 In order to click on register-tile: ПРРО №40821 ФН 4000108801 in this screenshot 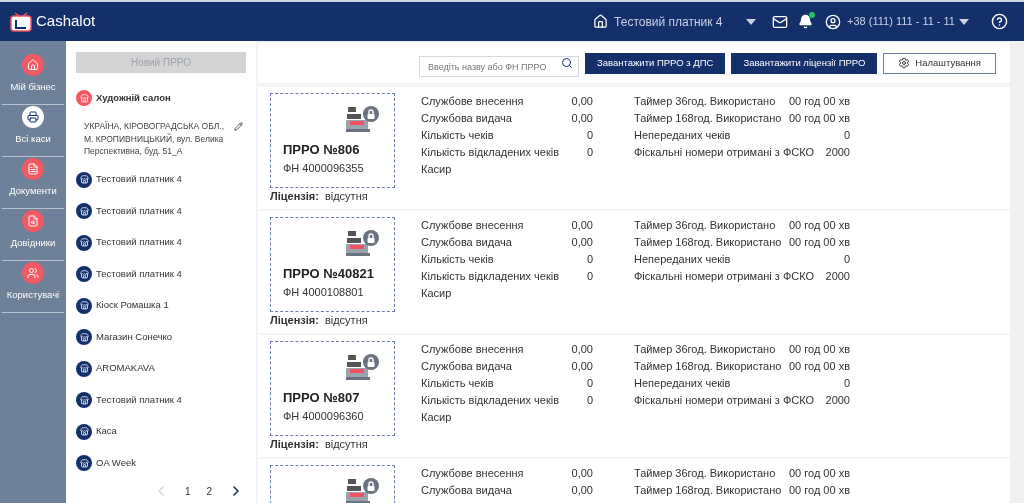, I will do `click(332, 264)`.